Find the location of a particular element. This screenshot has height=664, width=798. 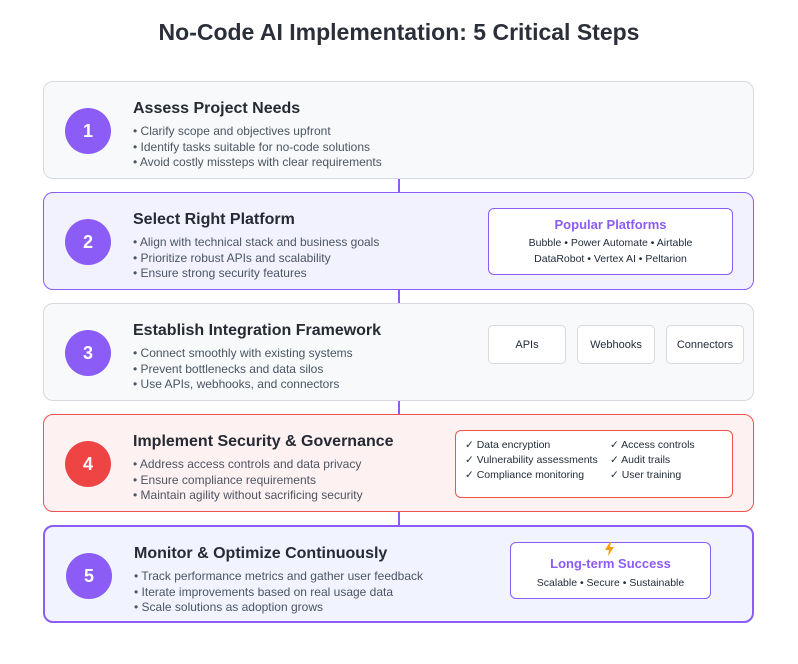

step-number-badge: 1 is located at coordinates (88, 131).